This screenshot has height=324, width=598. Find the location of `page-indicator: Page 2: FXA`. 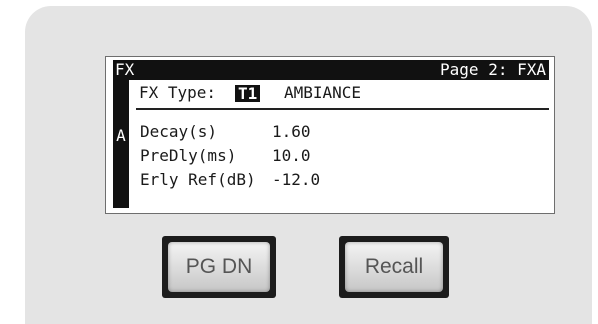

page-indicator: Page 2: FXA is located at coordinates (493, 69).